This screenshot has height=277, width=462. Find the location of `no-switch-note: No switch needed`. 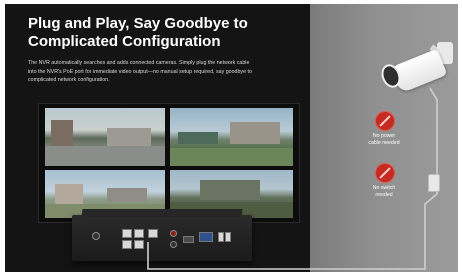

no-switch-note: No switch needed is located at coordinates (384, 192).